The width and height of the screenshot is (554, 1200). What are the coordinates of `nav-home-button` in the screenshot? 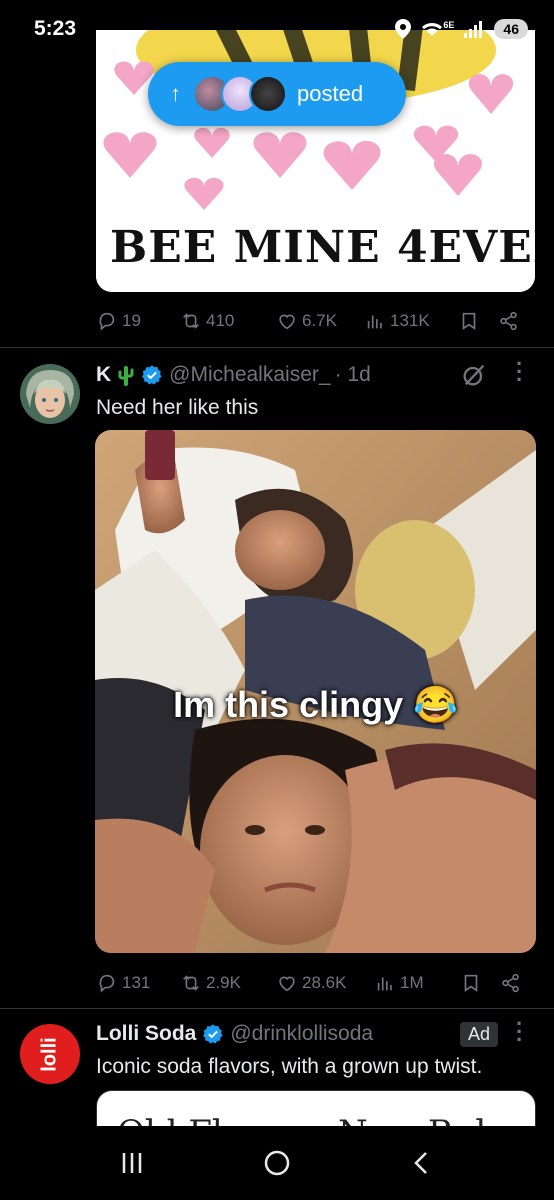 It's located at (277, 1163).